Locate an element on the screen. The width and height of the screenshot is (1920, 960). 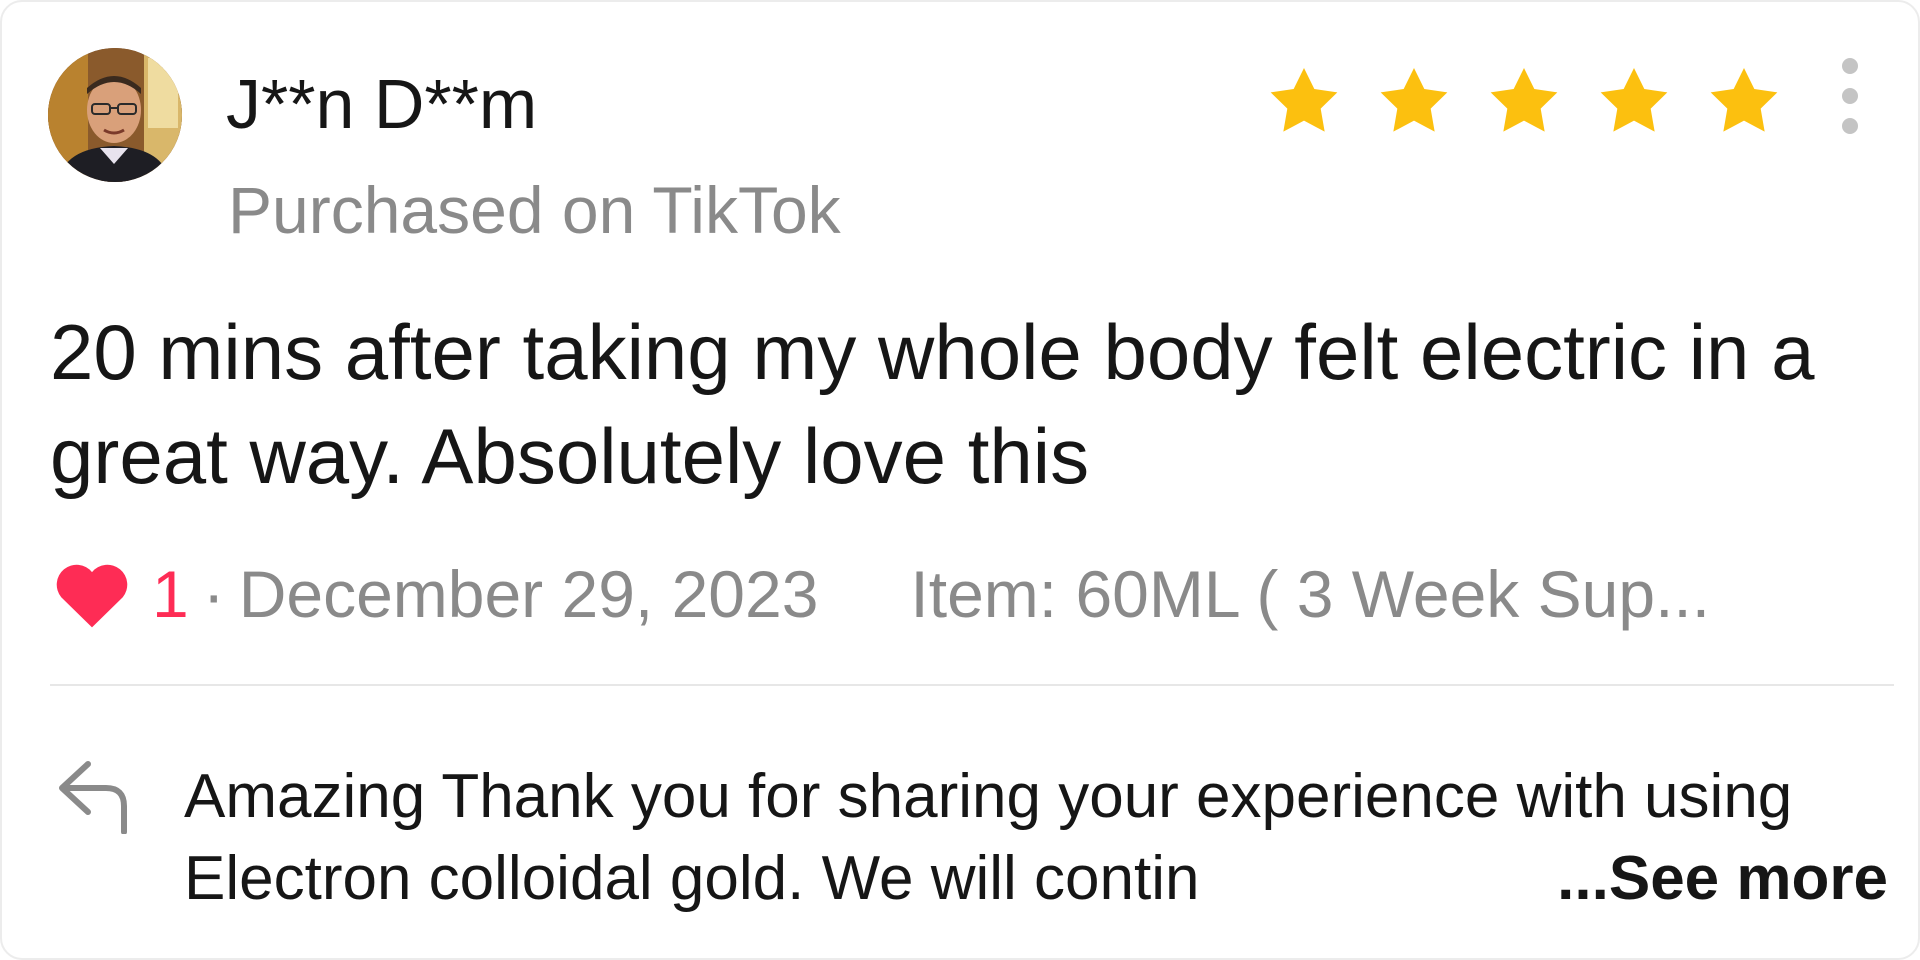
star-rating is located at coordinates (1524, 102).